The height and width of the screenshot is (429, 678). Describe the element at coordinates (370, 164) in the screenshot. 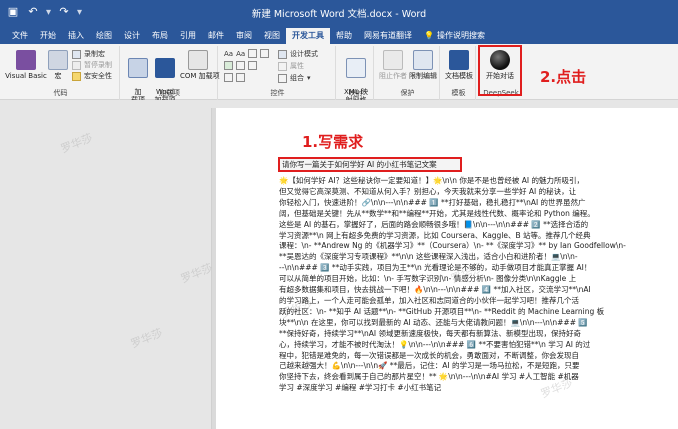

I see `prompt-text: 请你写一篇关于如何学好 AI 的小红书笔记文案` at that location.